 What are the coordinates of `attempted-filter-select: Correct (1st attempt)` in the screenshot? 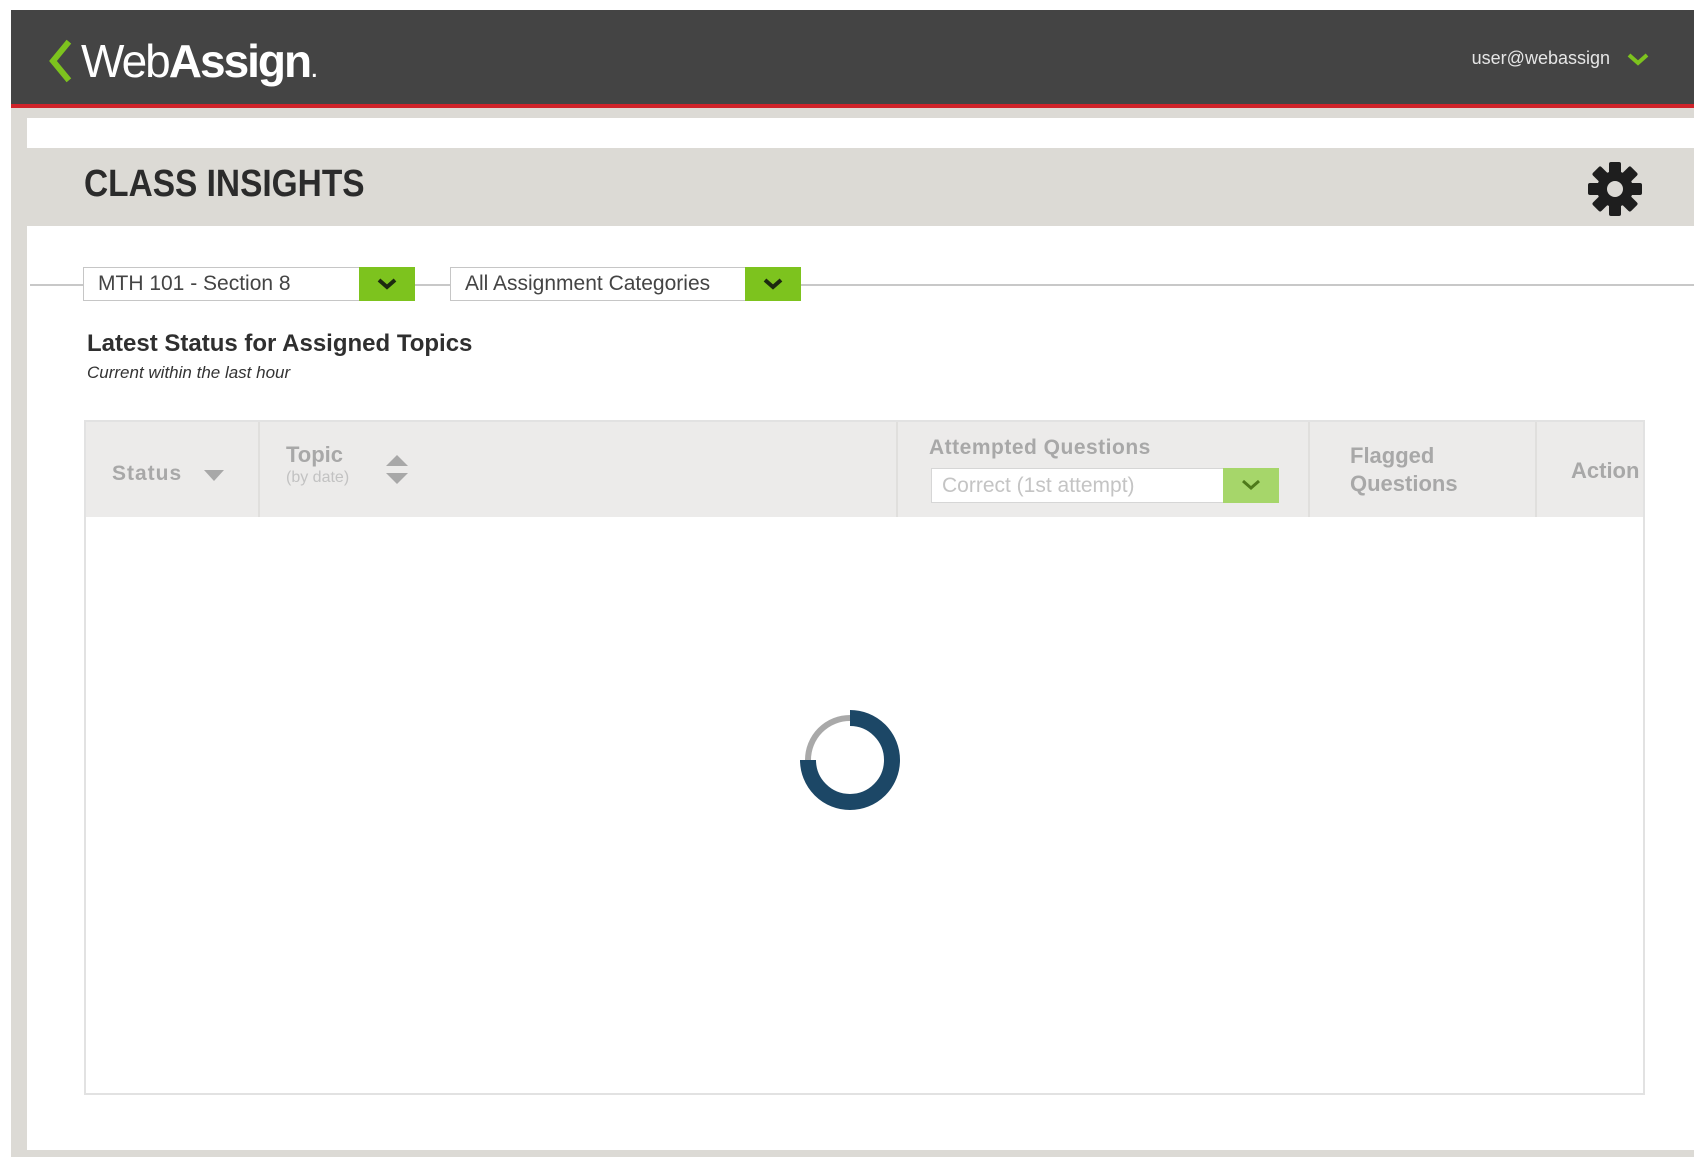 It's located at (1105, 485).